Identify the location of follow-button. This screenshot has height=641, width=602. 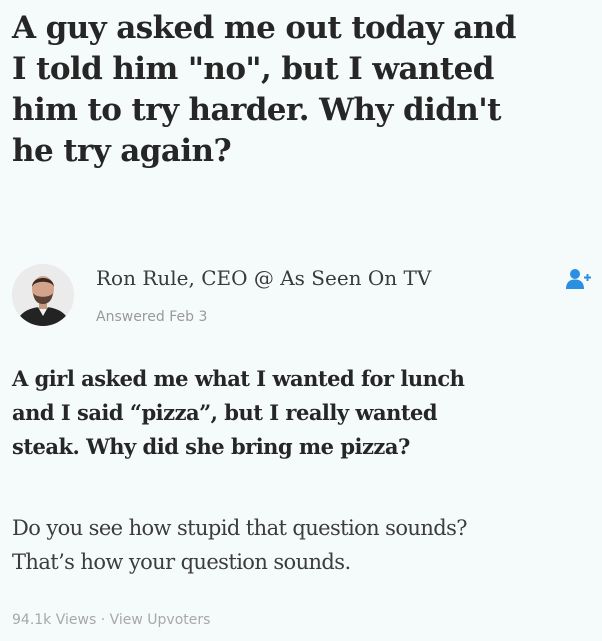
(578, 279).